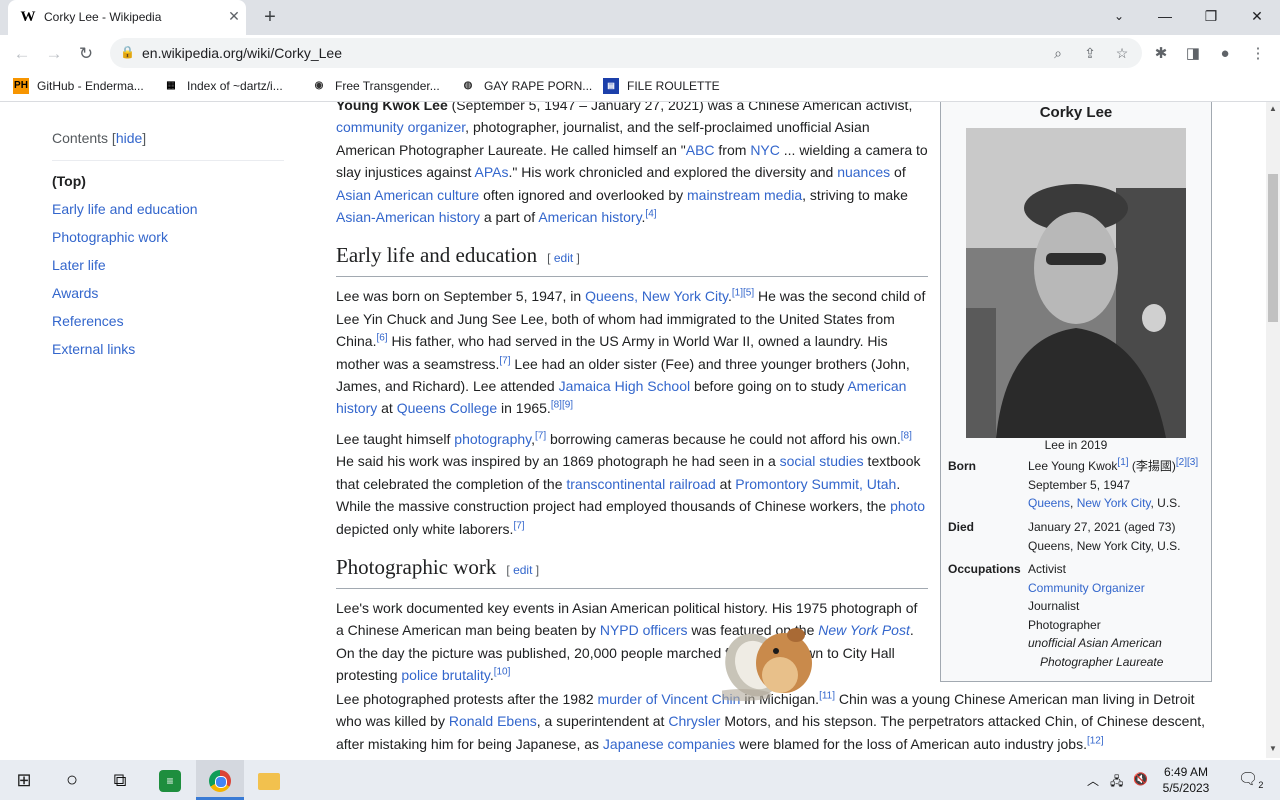 The height and width of the screenshot is (800, 1280). Describe the element at coordinates (815, 484) in the screenshot. I see `link: Promontory Summit, Utah` at that location.